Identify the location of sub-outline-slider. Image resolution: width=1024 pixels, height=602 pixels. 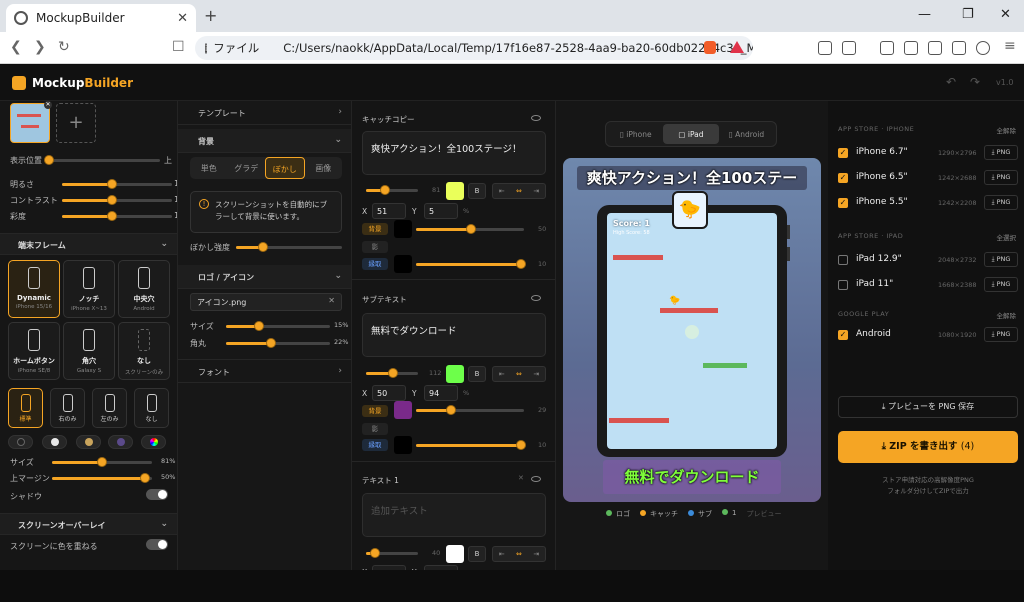
(471, 445).